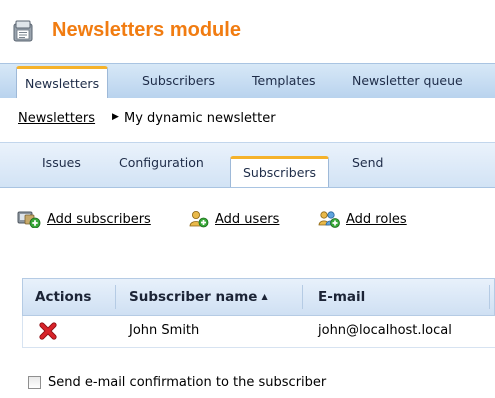  What do you see at coordinates (407, 81) in the screenshot?
I see `tab-newsletter-queue: Newsletter queue` at bounding box center [407, 81].